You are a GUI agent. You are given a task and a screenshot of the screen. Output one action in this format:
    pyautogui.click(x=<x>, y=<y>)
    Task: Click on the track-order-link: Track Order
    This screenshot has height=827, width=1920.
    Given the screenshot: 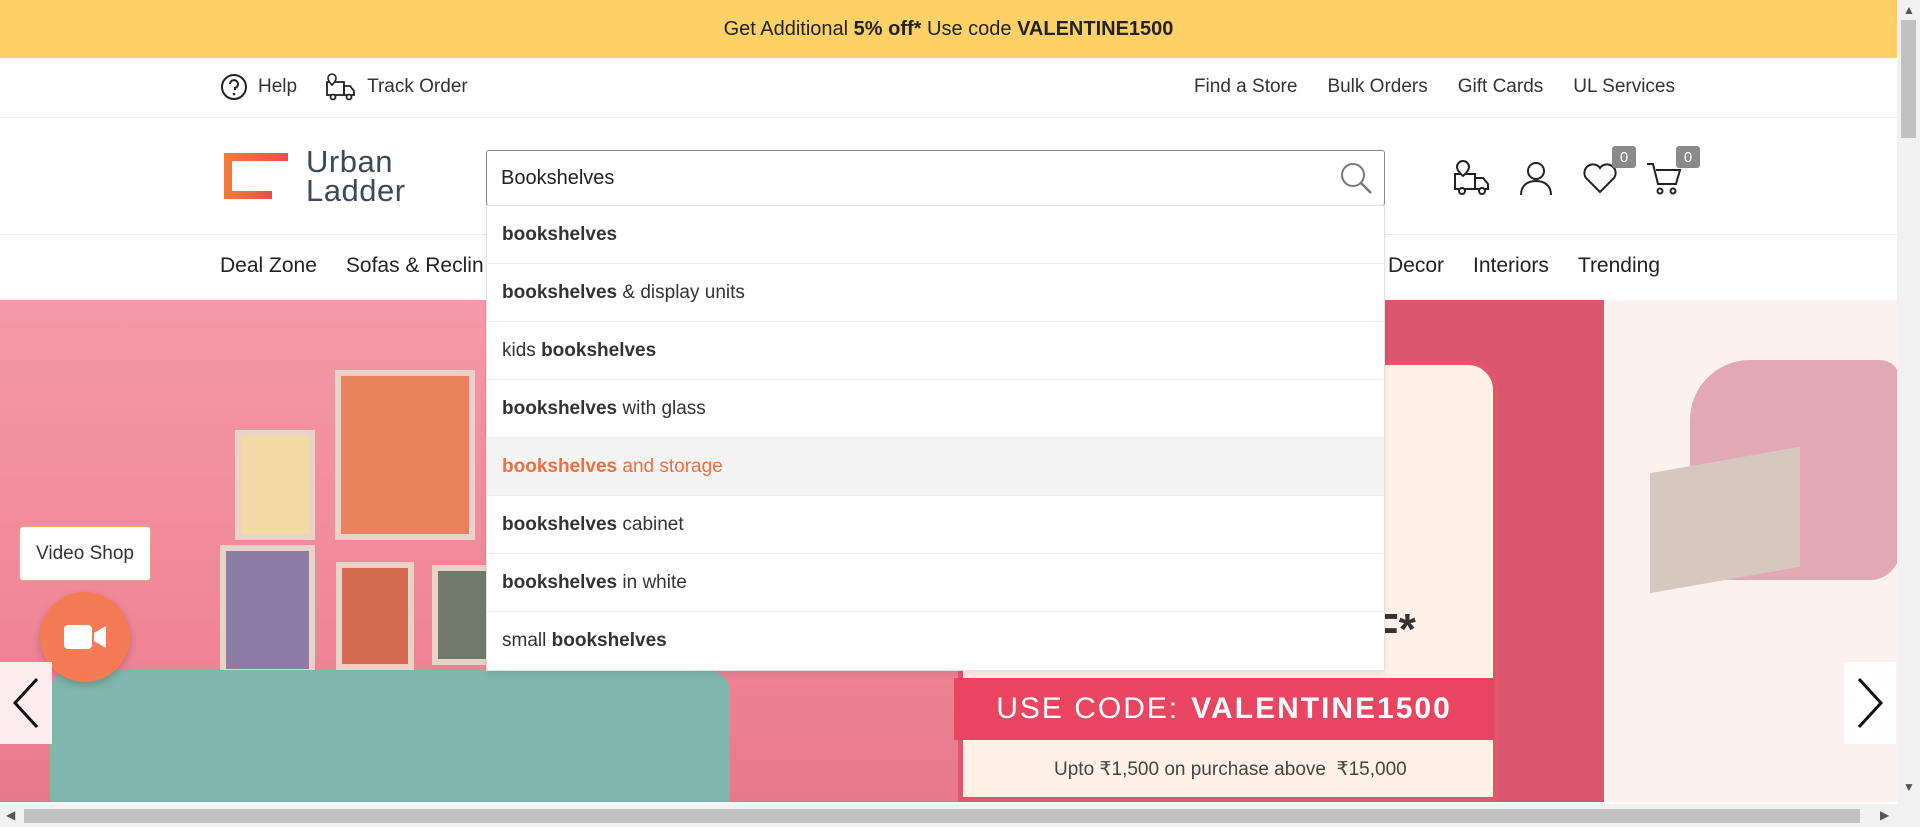 What is the action you would take?
    pyautogui.click(x=396, y=87)
    